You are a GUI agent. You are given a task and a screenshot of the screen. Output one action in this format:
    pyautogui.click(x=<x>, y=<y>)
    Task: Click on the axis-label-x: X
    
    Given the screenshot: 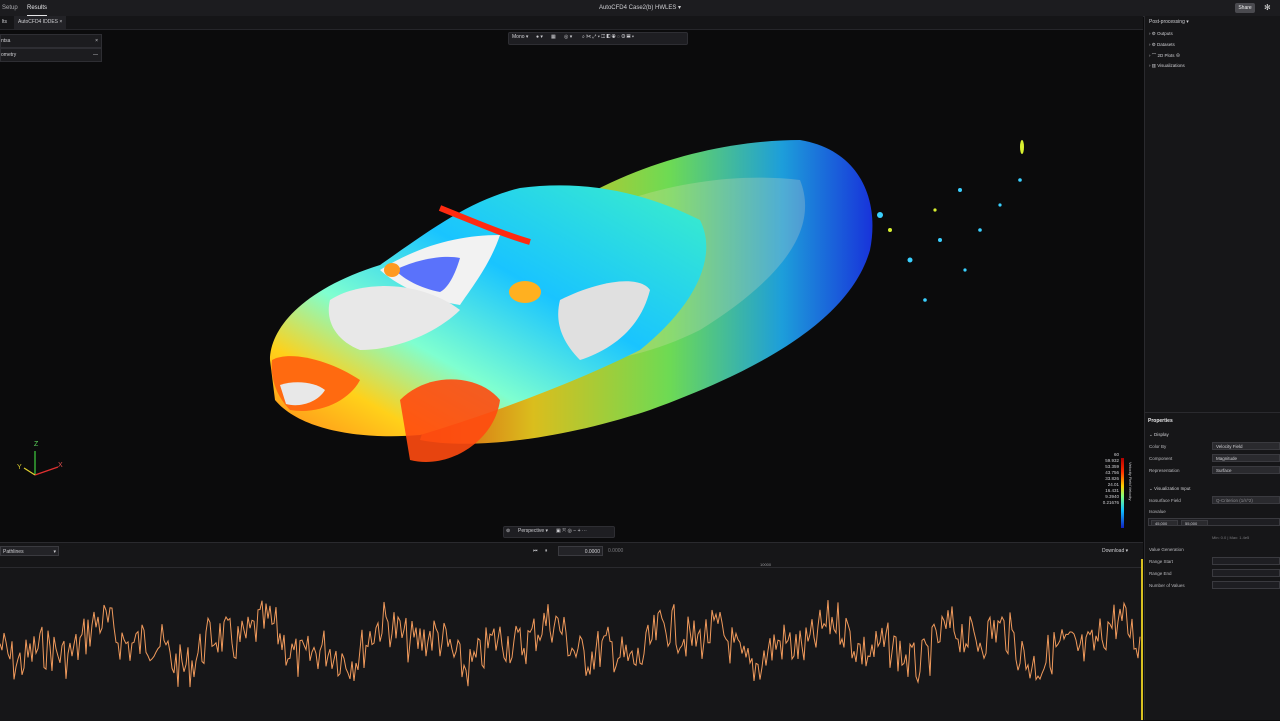 What is the action you would take?
    pyautogui.click(x=60, y=465)
    